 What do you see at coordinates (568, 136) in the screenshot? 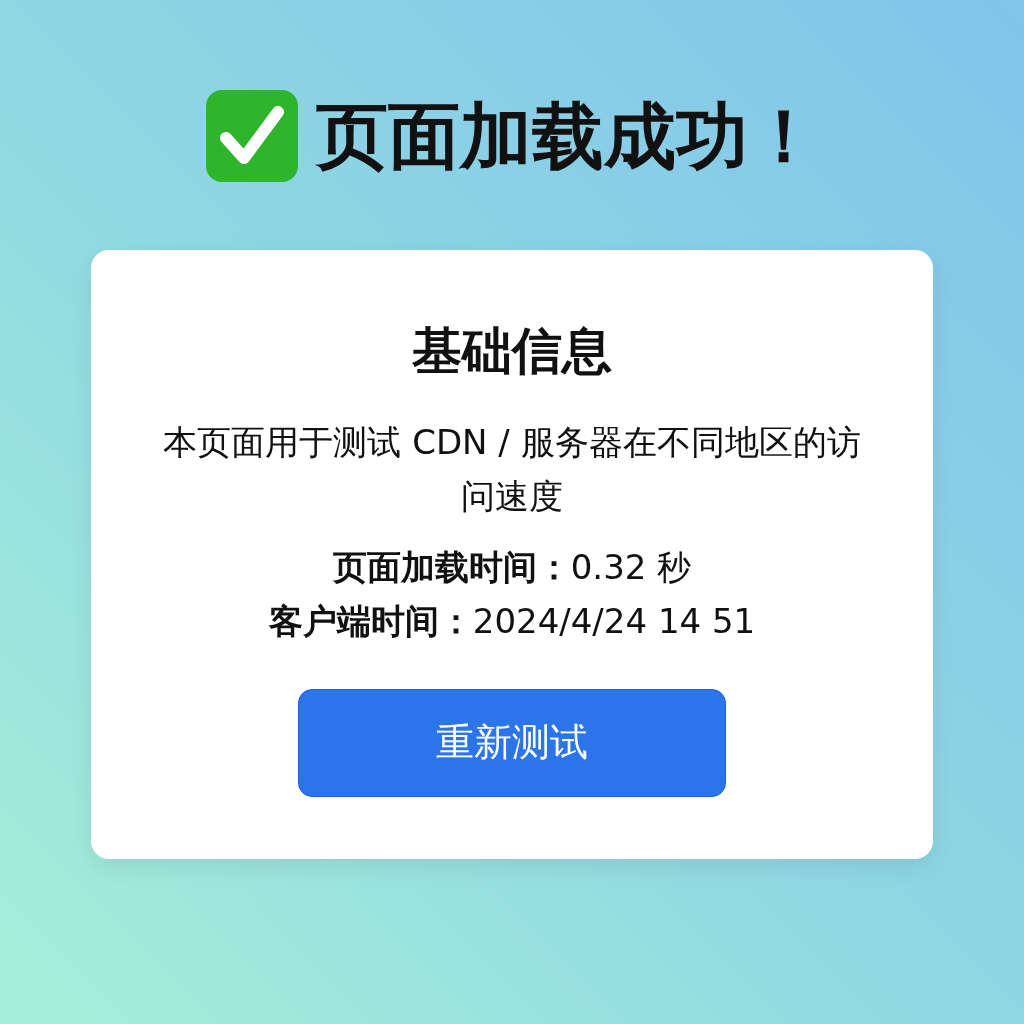
I see `page-heading: 页面加载成功！` at bounding box center [568, 136].